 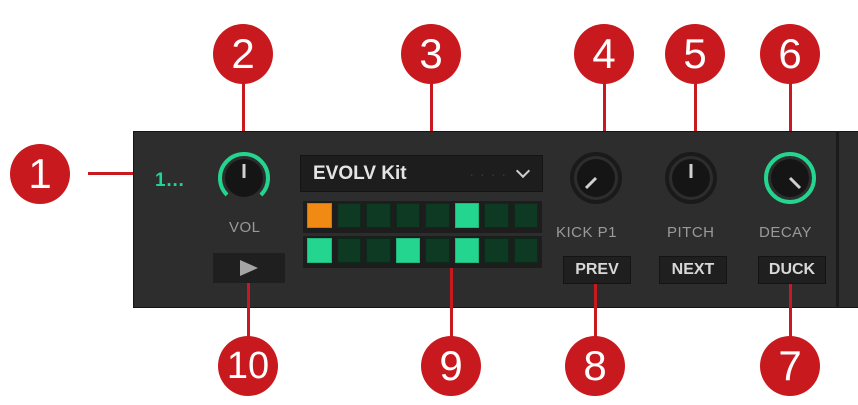 What do you see at coordinates (790, 178) in the screenshot?
I see `decay-knob` at bounding box center [790, 178].